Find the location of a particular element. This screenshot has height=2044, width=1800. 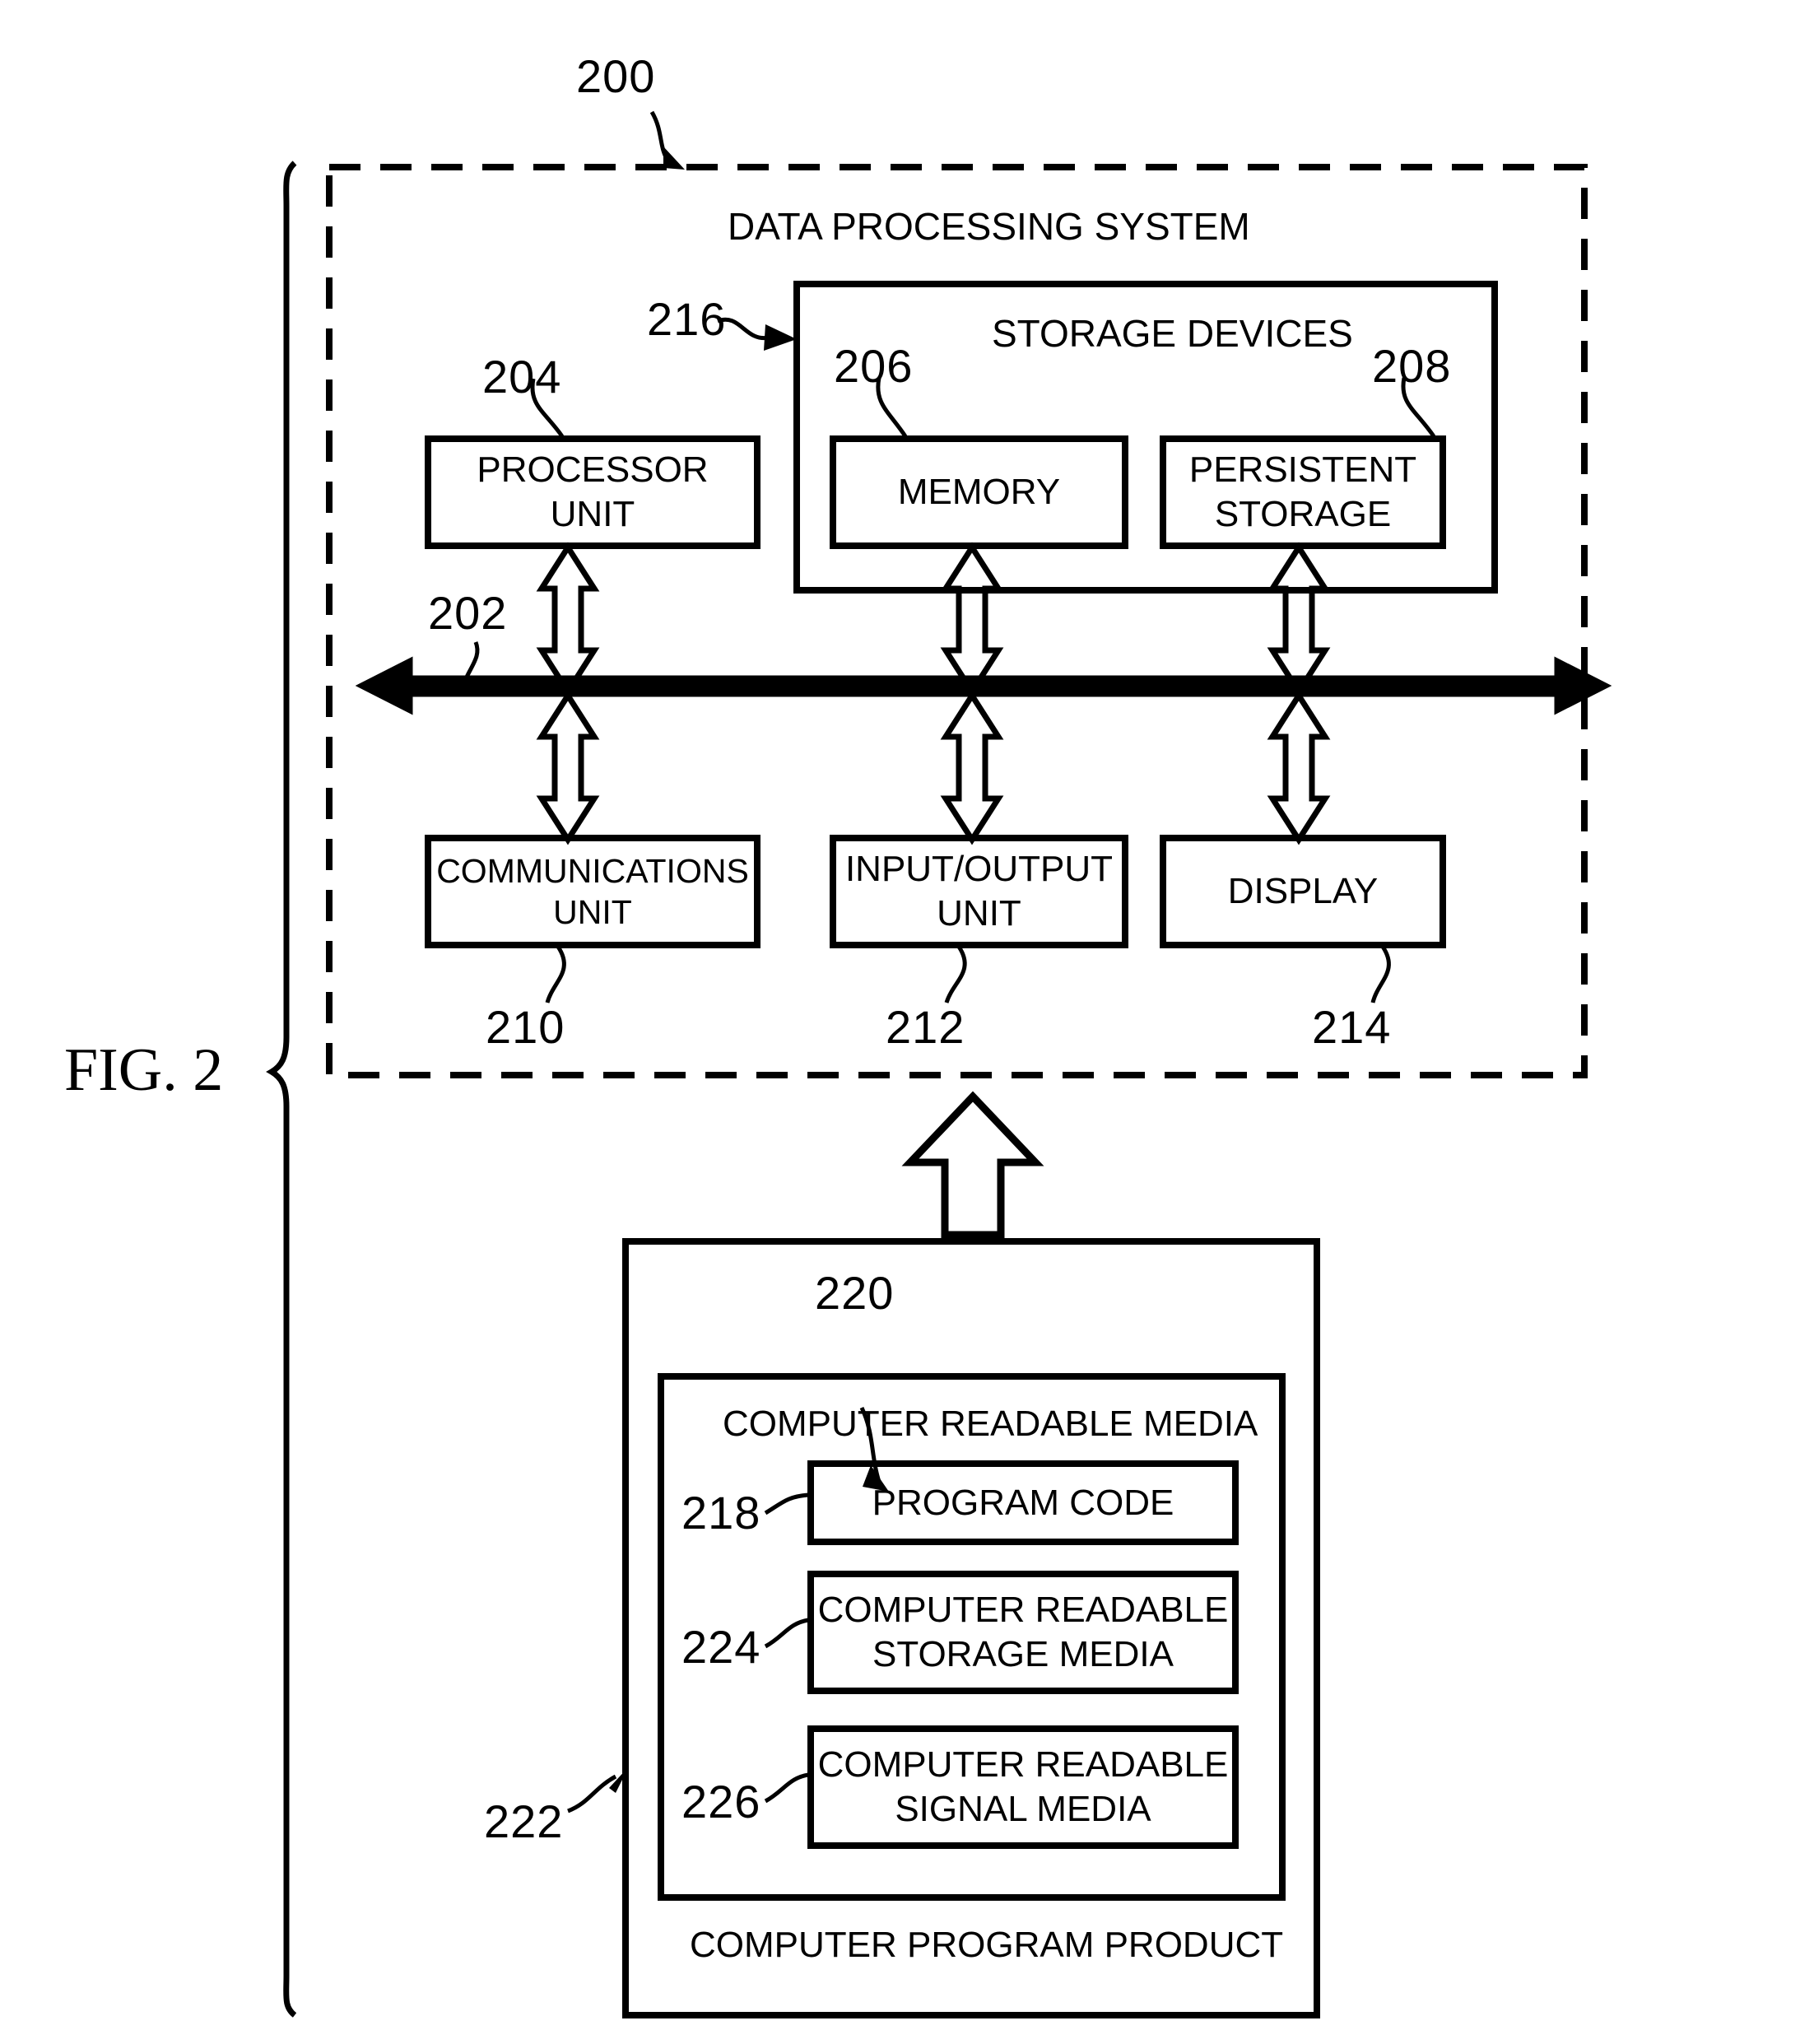

persistent-storage-label: PERSISTENT STORAGE is located at coordinates (1303, 491).